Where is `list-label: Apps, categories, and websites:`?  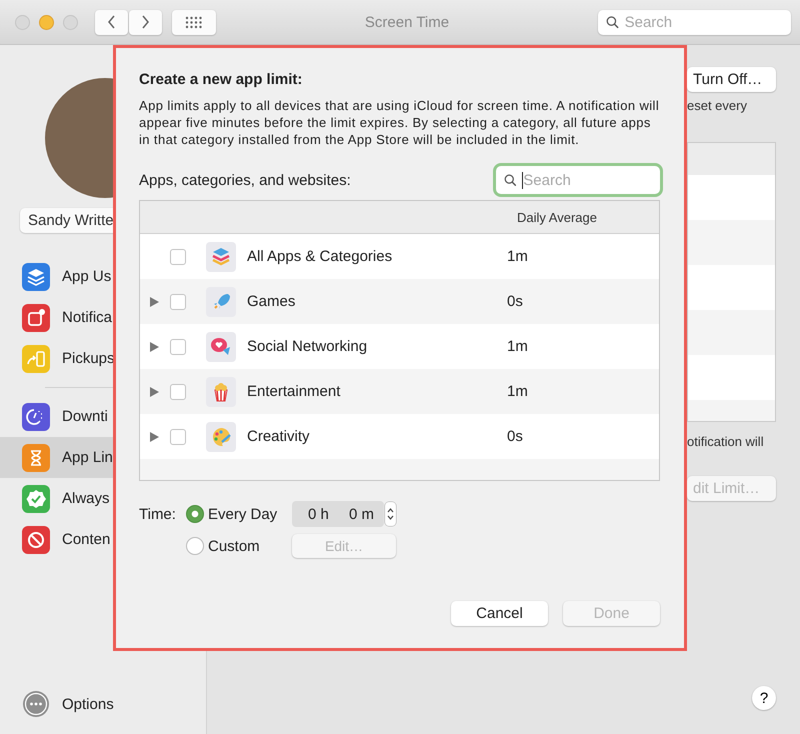 list-label: Apps, categories, and websites: is located at coordinates (245, 180).